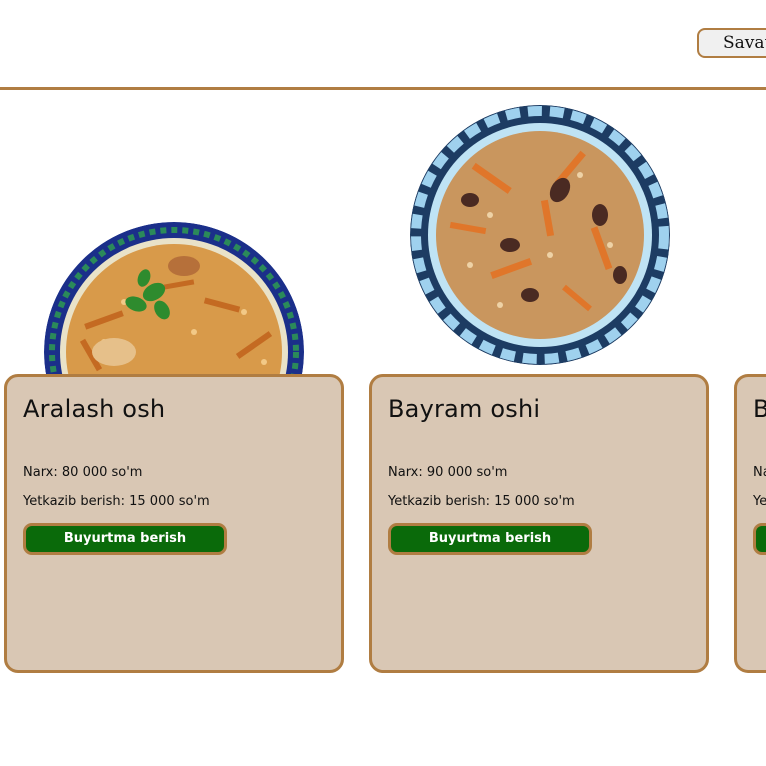 This screenshot has width=766, height=766. Describe the element at coordinates (448, 472) in the screenshot. I see `product-price: Narx: 90 000 so'm` at that location.